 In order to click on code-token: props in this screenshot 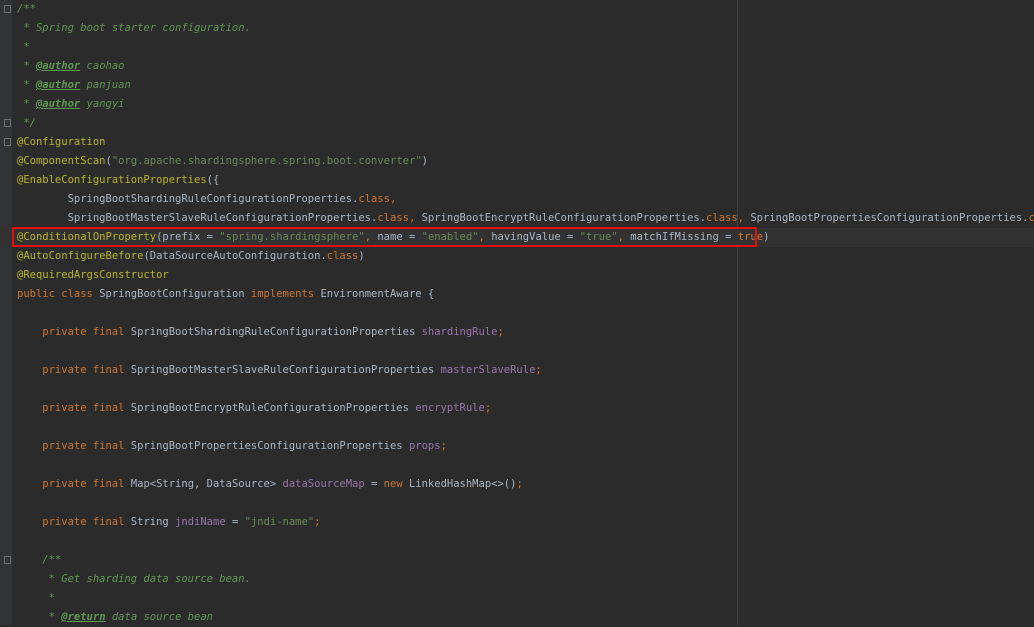, I will do `click(425, 446)`.